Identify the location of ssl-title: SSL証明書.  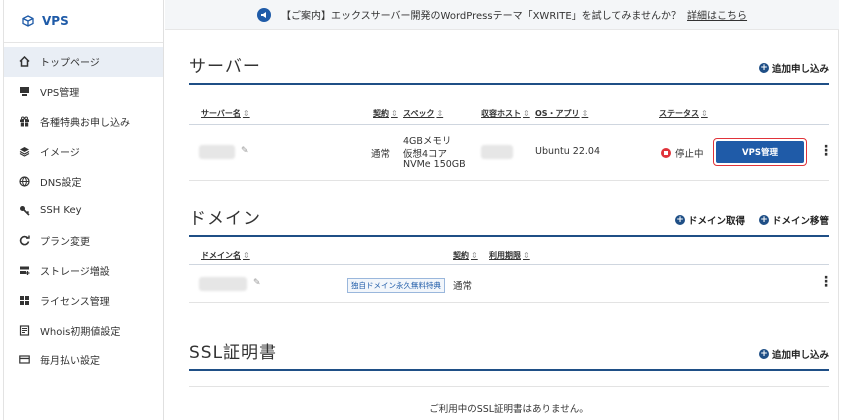
(233, 353).